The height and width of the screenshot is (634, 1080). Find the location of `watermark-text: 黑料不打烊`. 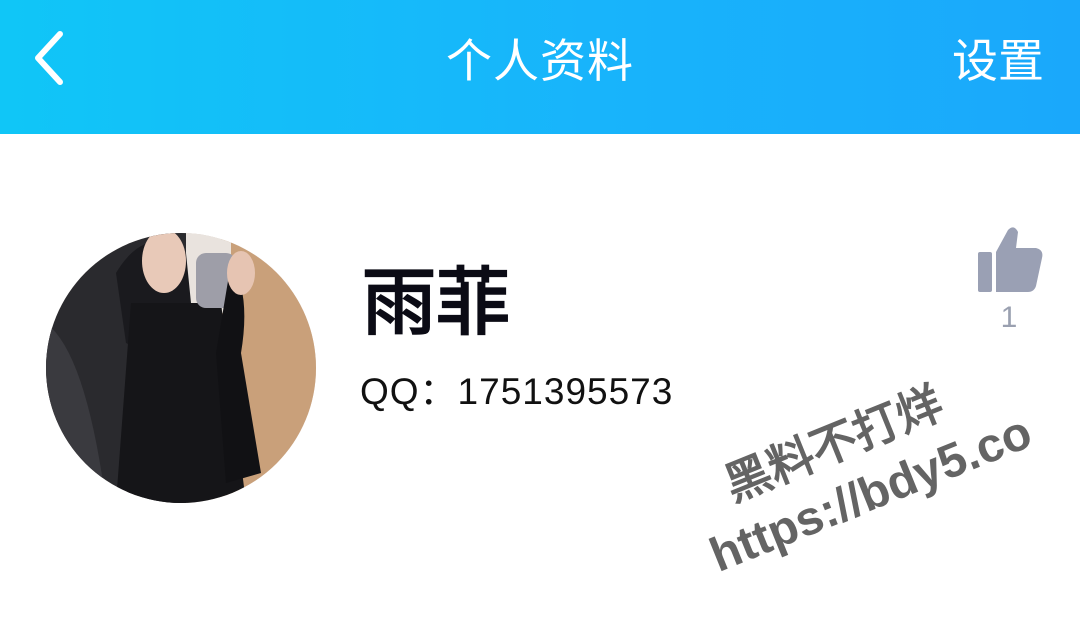

watermark-text: 黑料不打烊 is located at coordinates (834, 443).